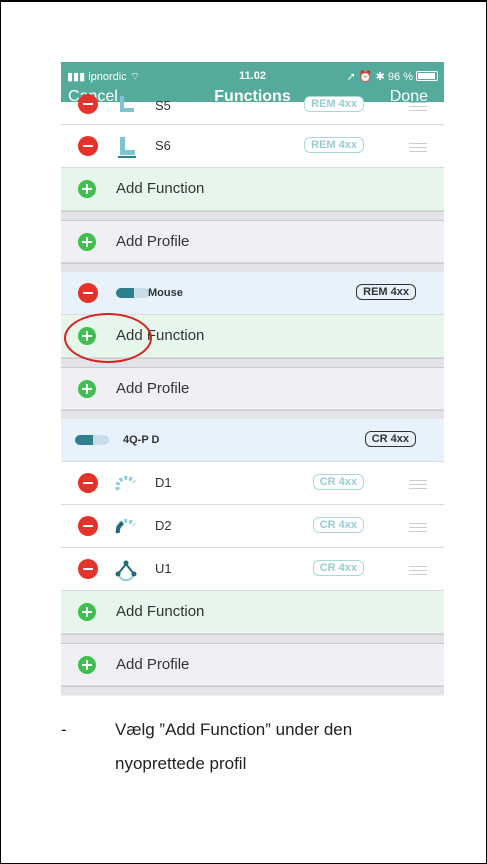 Image resolution: width=487 pixels, height=864 pixels. Describe the element at coordinates (252, 440) in the screenshot. I see `profile-row-4q: 4Q-P D CR 4xx` at that location.